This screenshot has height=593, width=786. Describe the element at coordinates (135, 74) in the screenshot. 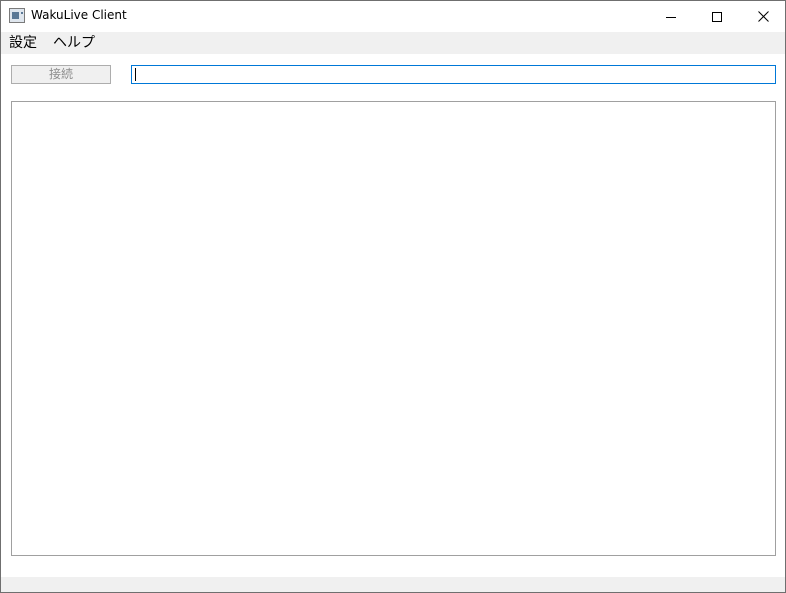

I see `text-caret` at that location.